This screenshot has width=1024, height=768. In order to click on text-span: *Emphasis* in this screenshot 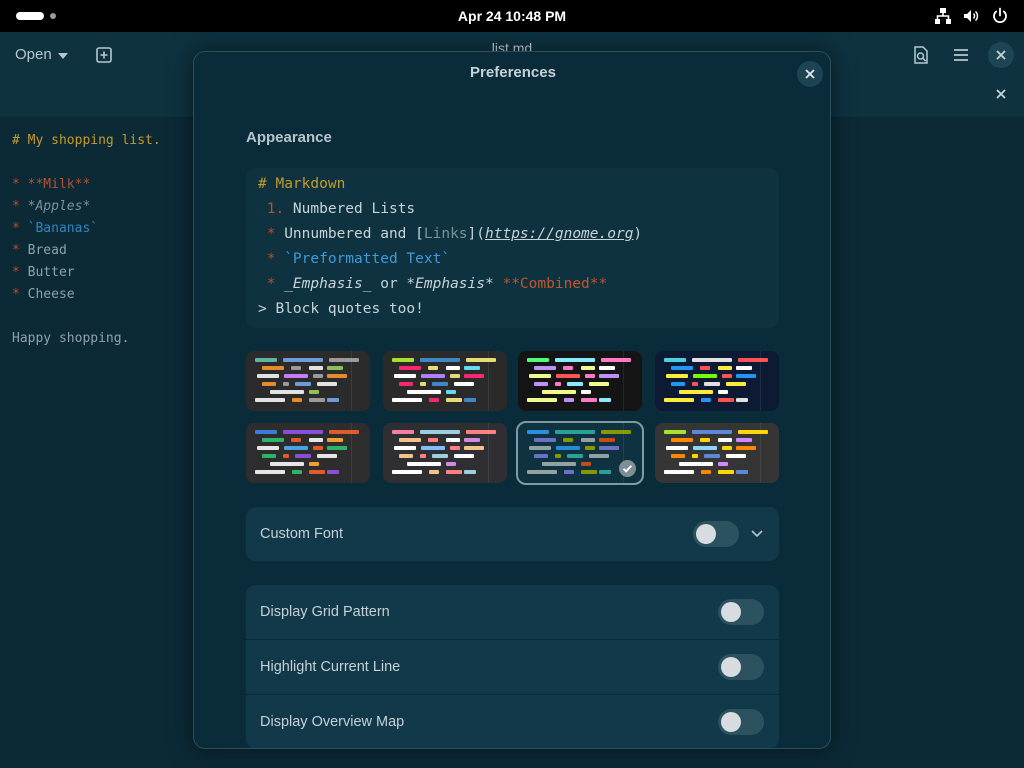, I will do `click(450, 284)`.